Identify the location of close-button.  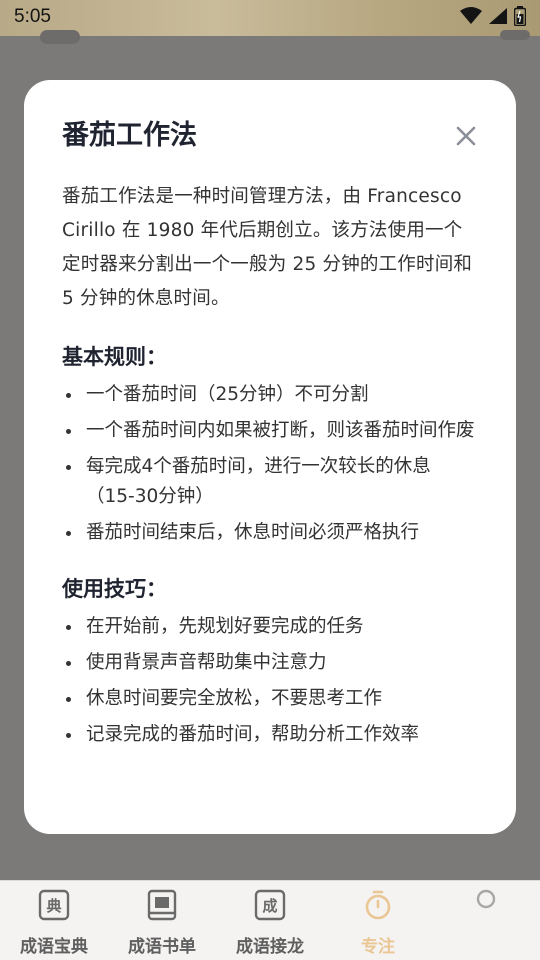
(466, 136).